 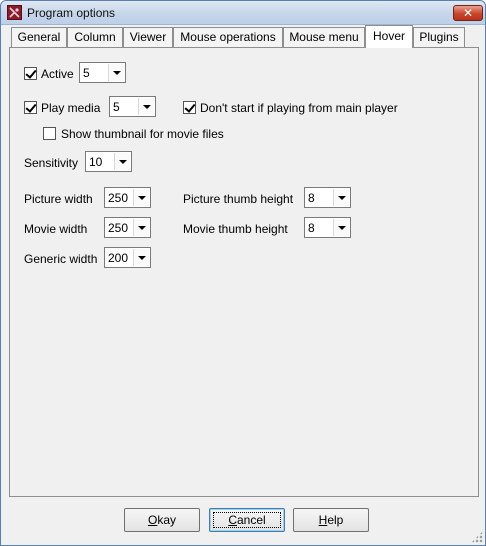 I want to click on active-checkbox, so click(x=30, y=73).